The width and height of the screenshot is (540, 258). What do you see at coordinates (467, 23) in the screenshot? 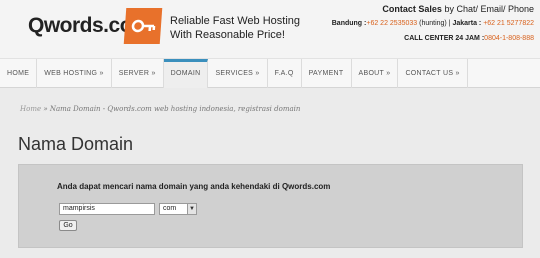
I see `jakarta-label: Jakarta :` at bounding box center [467, 23].